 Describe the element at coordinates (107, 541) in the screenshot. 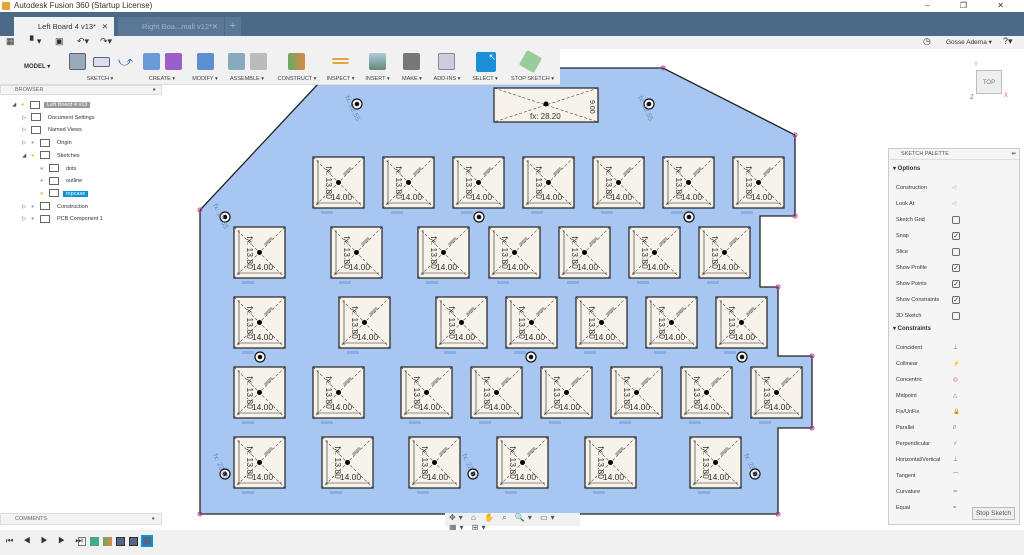

I see `timeline-plane-icon` at that location.